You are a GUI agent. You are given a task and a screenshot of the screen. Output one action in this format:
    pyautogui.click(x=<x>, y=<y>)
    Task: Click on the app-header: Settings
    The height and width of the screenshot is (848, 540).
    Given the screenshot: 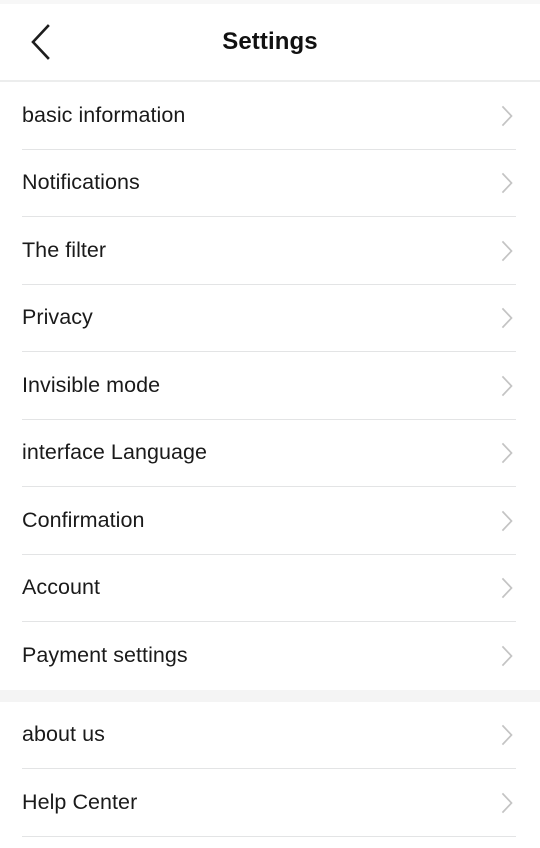 What is the action you would take?
    pyautogui.click(x=270, y=43)
    